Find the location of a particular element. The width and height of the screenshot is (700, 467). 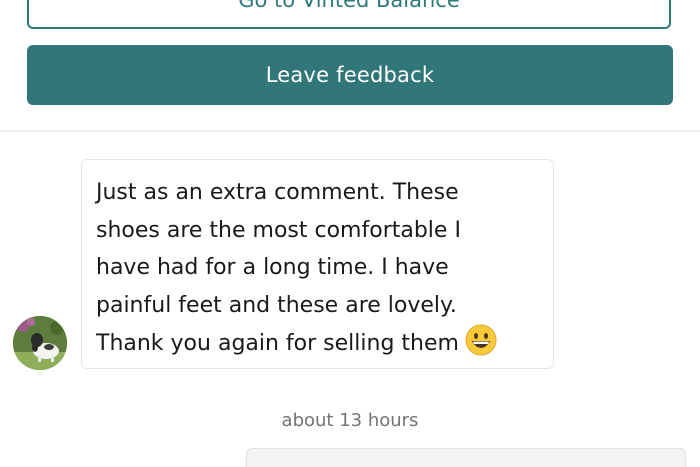

message-line: painful feet and these are lovely. is located at coordinates (276, 305).